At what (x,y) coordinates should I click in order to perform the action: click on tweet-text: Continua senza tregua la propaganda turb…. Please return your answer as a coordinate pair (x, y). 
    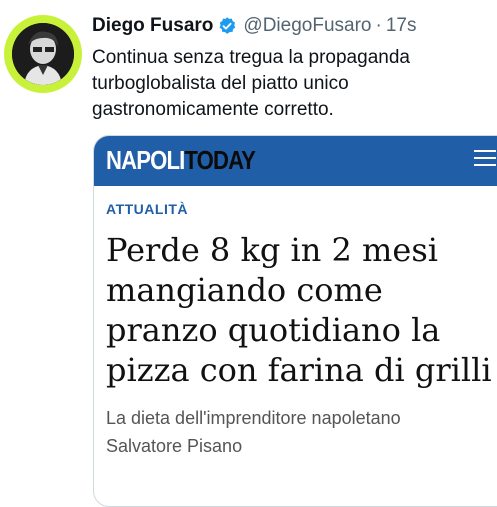
    Looking at the image, I should click on (251, 83).